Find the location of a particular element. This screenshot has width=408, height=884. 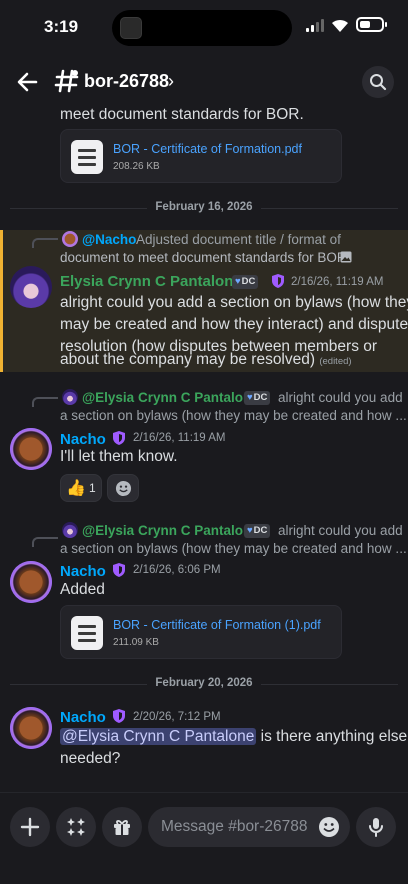

apps-button is located at coordinates (76, 827).